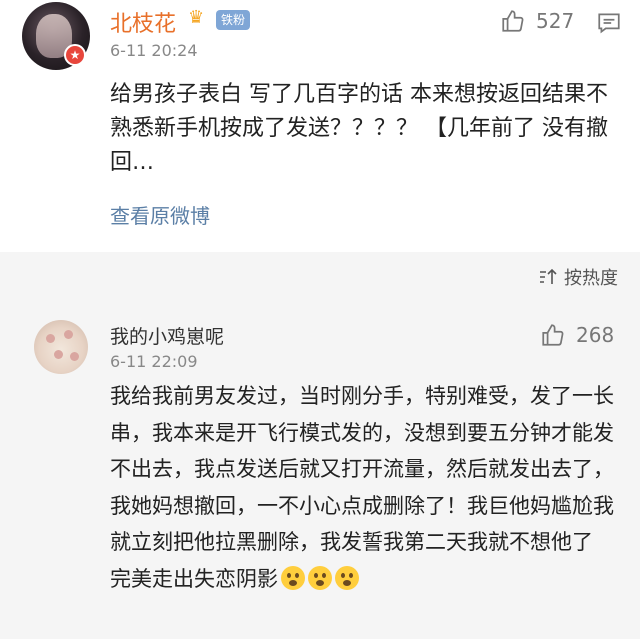 The width and height of the screenshot is (640, 639). Describe the element at coordinates (196, 17) in the screenshot. I see `crown-icon: ♛` at that location.